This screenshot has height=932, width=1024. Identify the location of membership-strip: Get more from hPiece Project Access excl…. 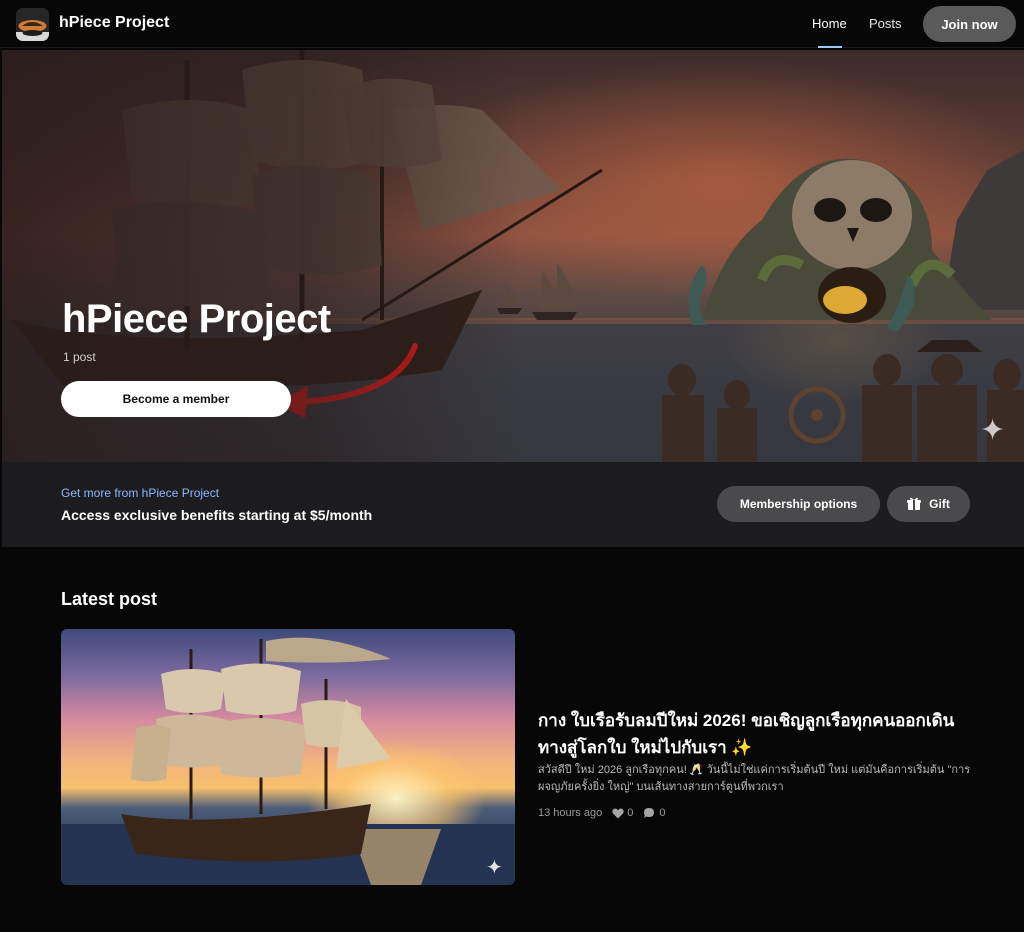
(513, 504).